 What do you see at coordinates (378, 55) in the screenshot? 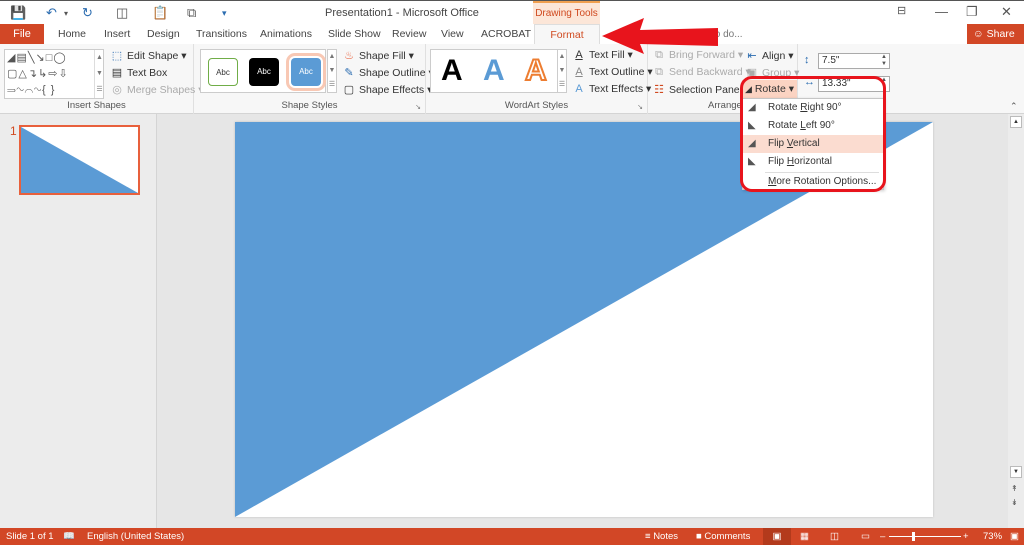
I see `shape-fill-button: ♨ Shape Fill ▾` at bounding box center [378, 55].